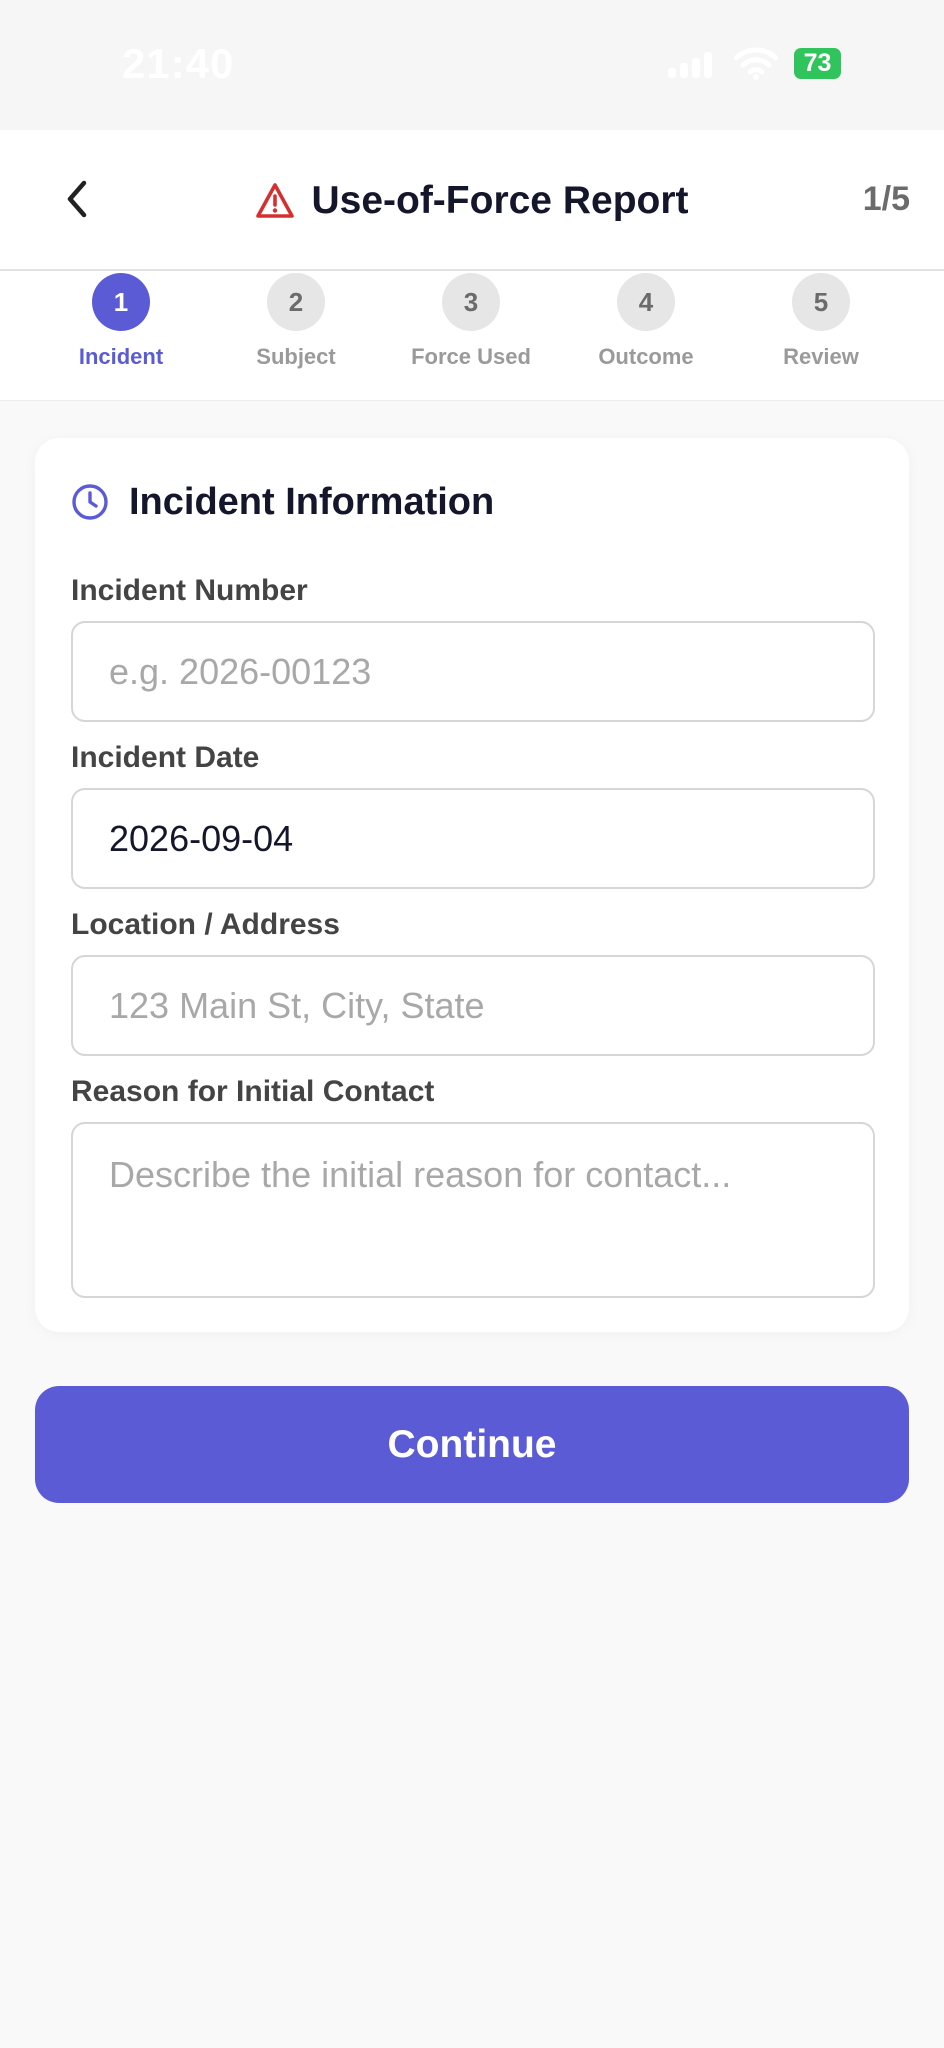  I want to click on warning-triangle-icon, so click(275, 200).